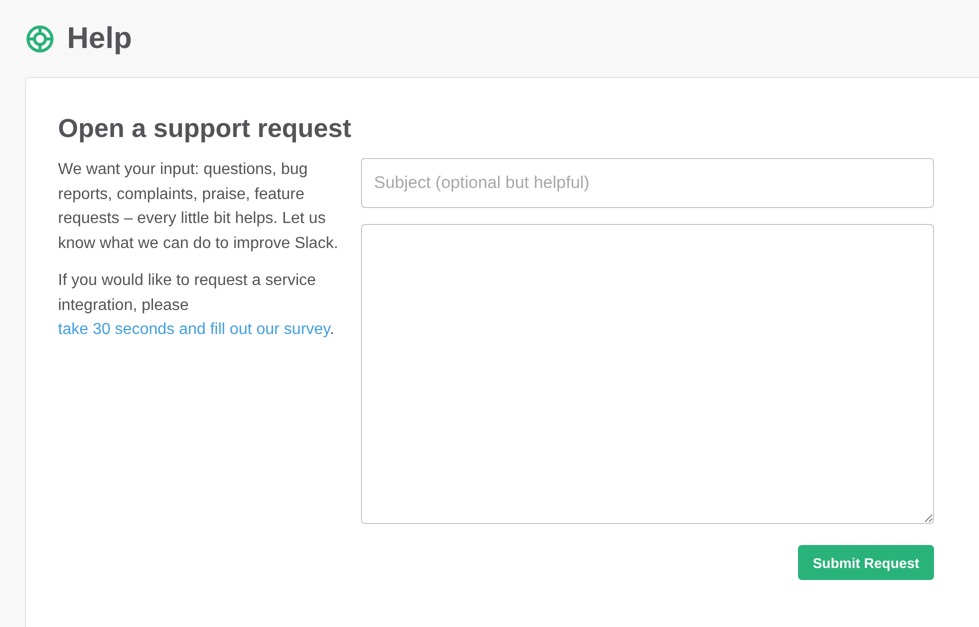 The image size is (979, 627). Describe the element at coordinates (194, 329) in the screenshot. I see `survey-link: take 30 seconds and fill out our survey` at that location.